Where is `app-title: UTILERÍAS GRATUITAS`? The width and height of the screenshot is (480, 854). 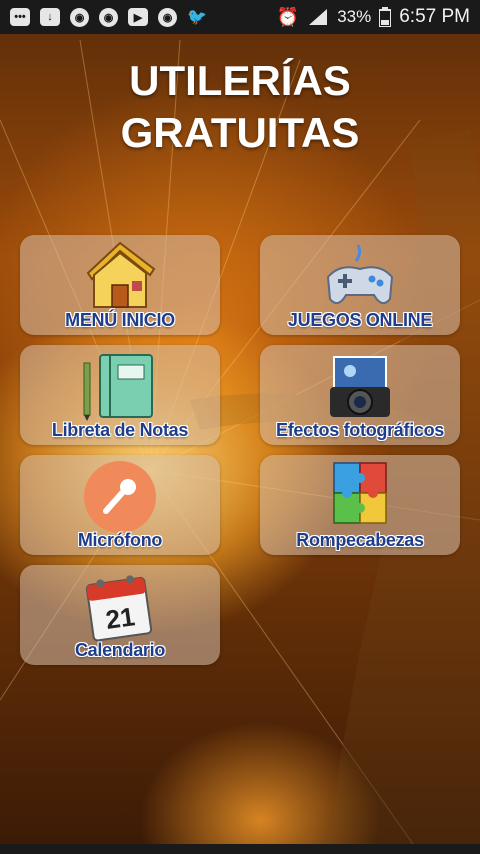
app-title: UTILERÍAS GRATUITAS is located at coordinates (240, 107).